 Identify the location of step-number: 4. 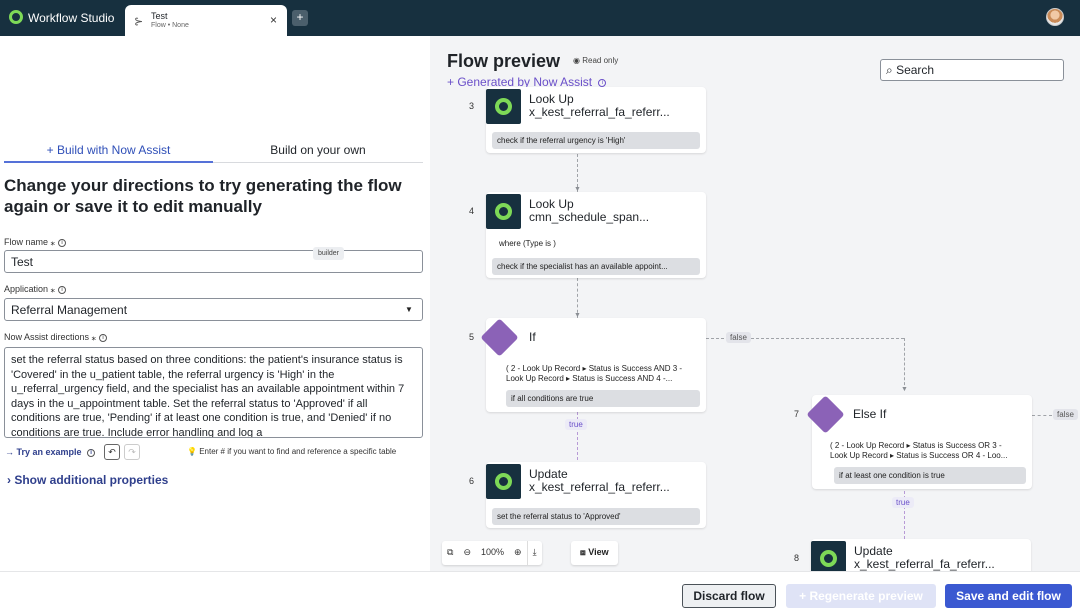
(472, 211).